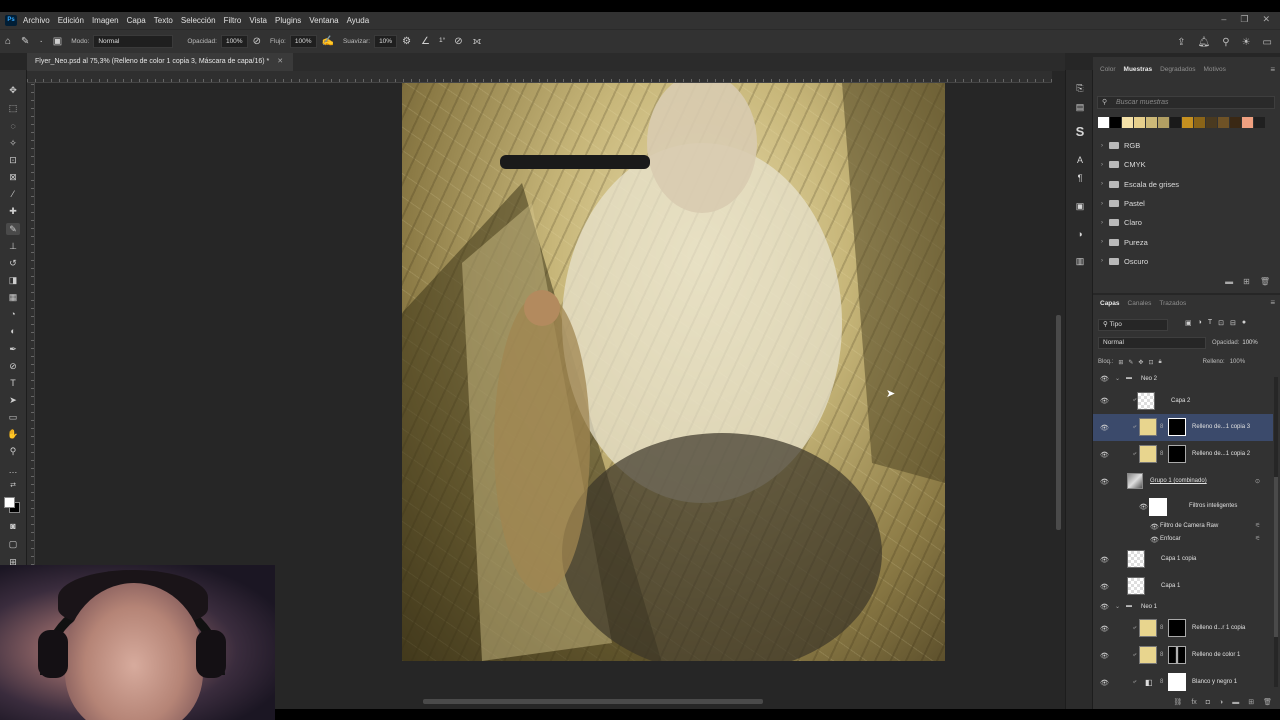 Image resolution: width=1280 pixels, height=720 pixels. What do you see at coordinates (1080, 160) in the screenshot?
I see `character-icon: A` at bounding box center [1080, 160].